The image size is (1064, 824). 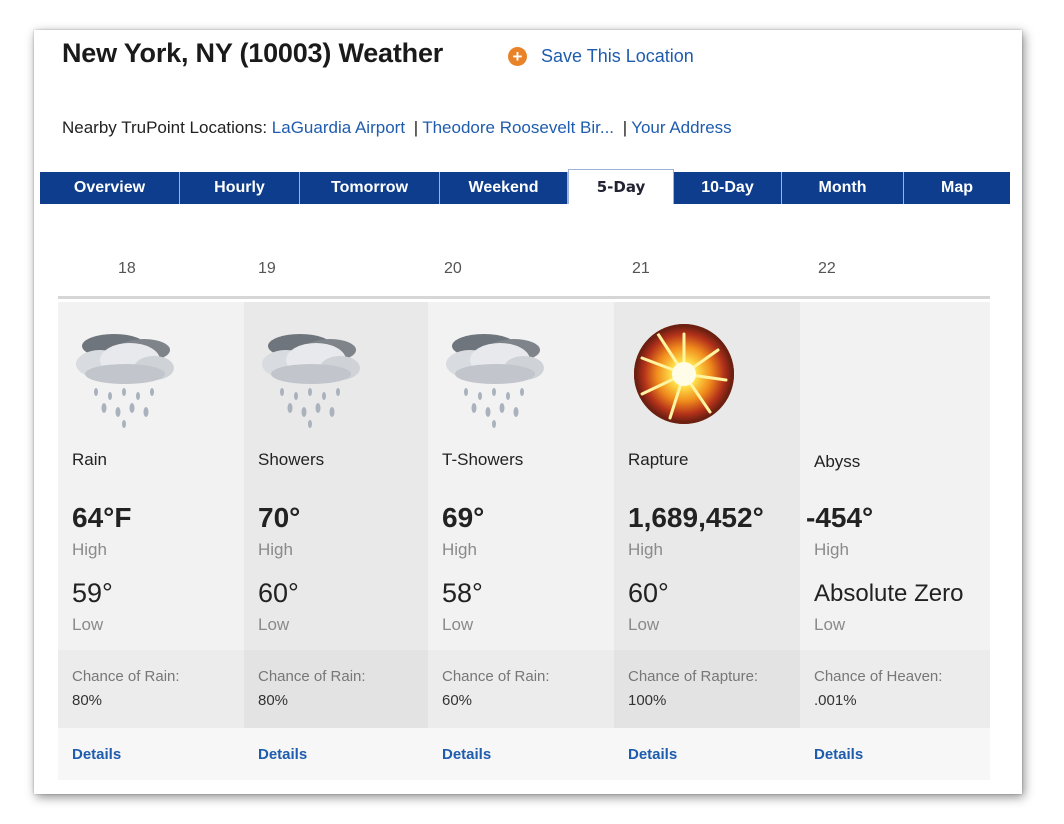 What do you see at coordinates (617, 56) in the screenshot?
I see `save-location-label: Save This Location` at bounding box center [617, 56].